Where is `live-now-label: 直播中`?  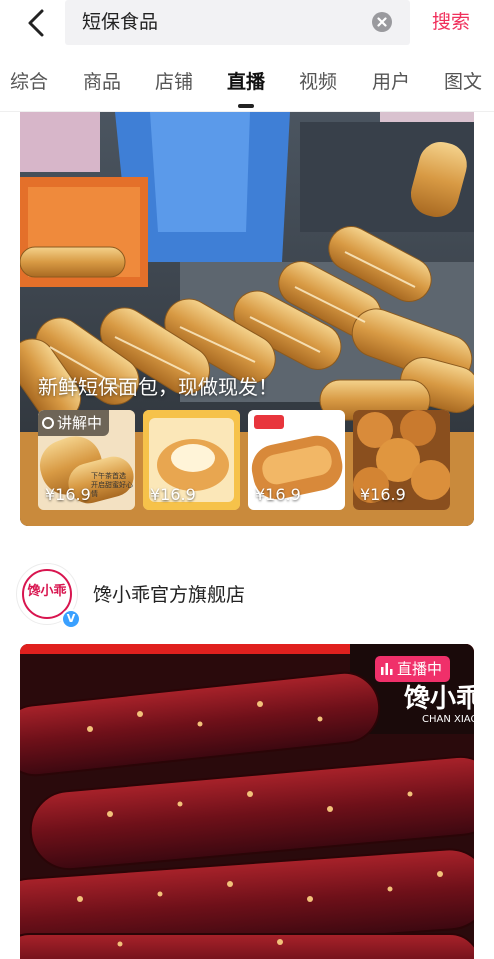
live-now-label: 直播中 is located at coordinates (420, 669).